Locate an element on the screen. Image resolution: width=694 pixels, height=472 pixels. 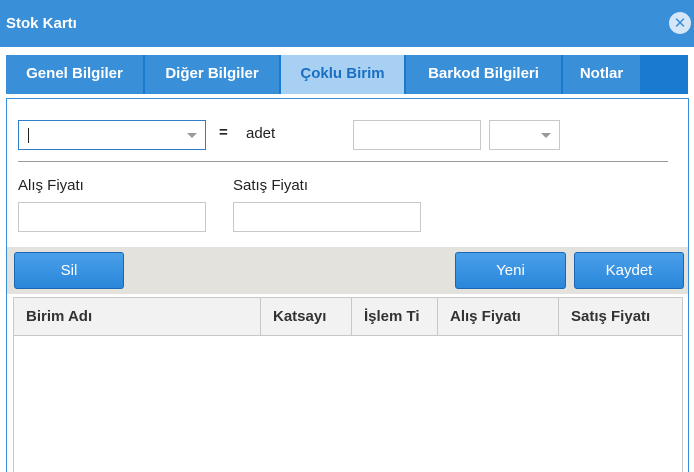
new-button: Yeni is located at coordinates (510, 270).